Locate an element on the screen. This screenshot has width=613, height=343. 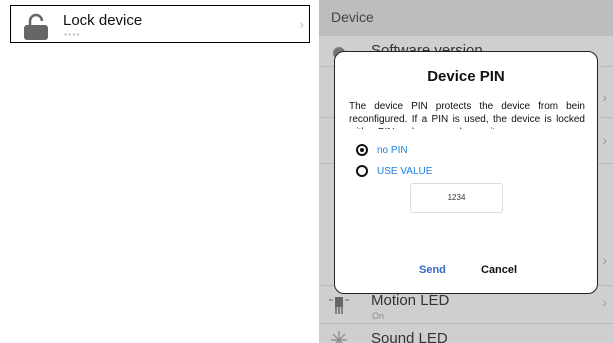
lock-device-title: Lock device is located at coordinates (103, 20).